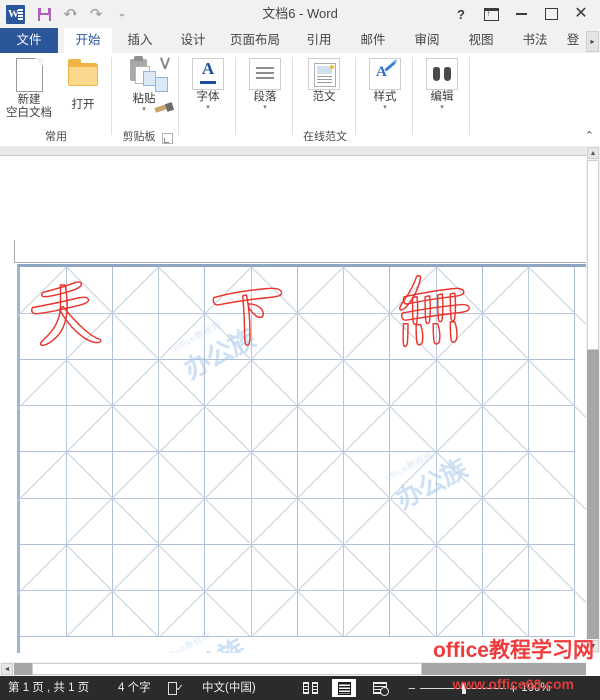 The width and height of the screenshot is (600, 700). What do you see at coordinates (208, 84) in the screenshot?
I see `font-button: A 字体 ▾` at bounding box center [208, 84].